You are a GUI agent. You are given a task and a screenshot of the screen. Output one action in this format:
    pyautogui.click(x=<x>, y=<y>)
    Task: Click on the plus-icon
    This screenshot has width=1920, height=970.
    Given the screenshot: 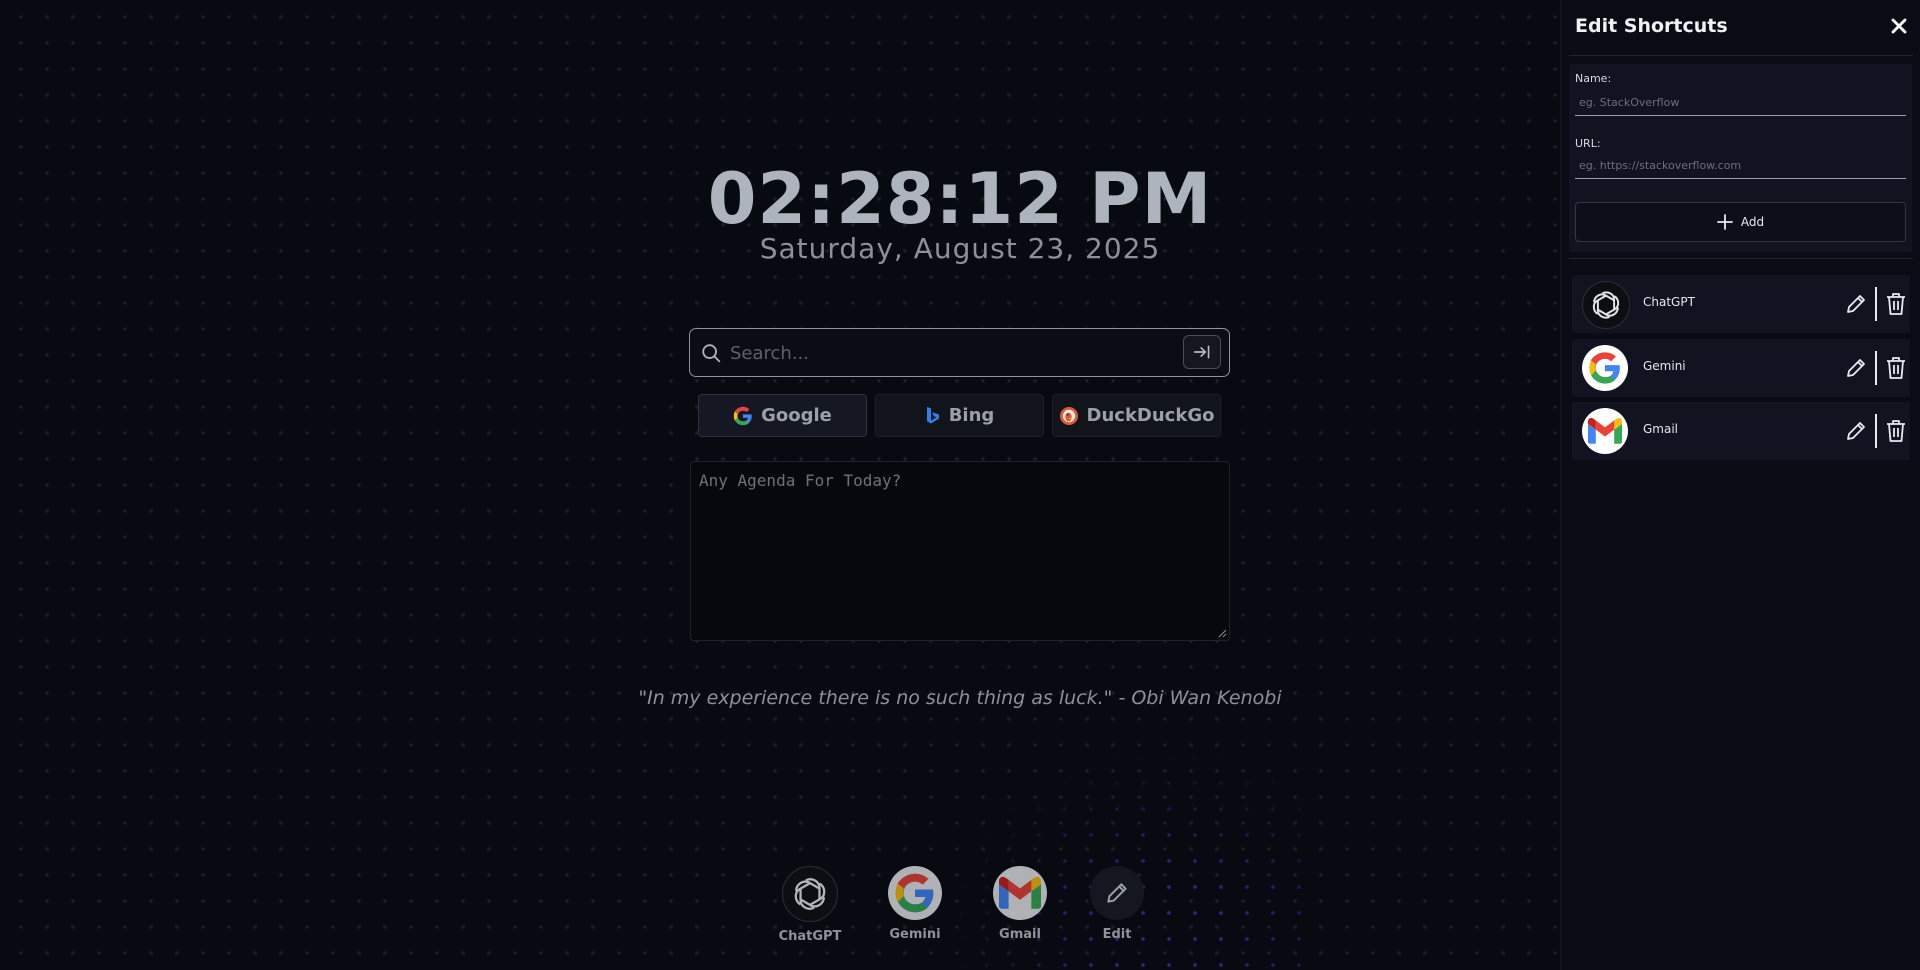 What is the action you would take?
    pyautogui.click(x=1724, y=222)
    